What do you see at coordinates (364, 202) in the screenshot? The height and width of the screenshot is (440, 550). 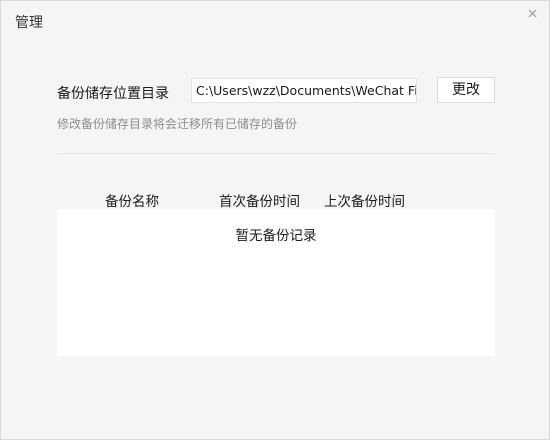 I see `column-header-last-backup-time: 上次备份时间` at bounding box center [364, 202].